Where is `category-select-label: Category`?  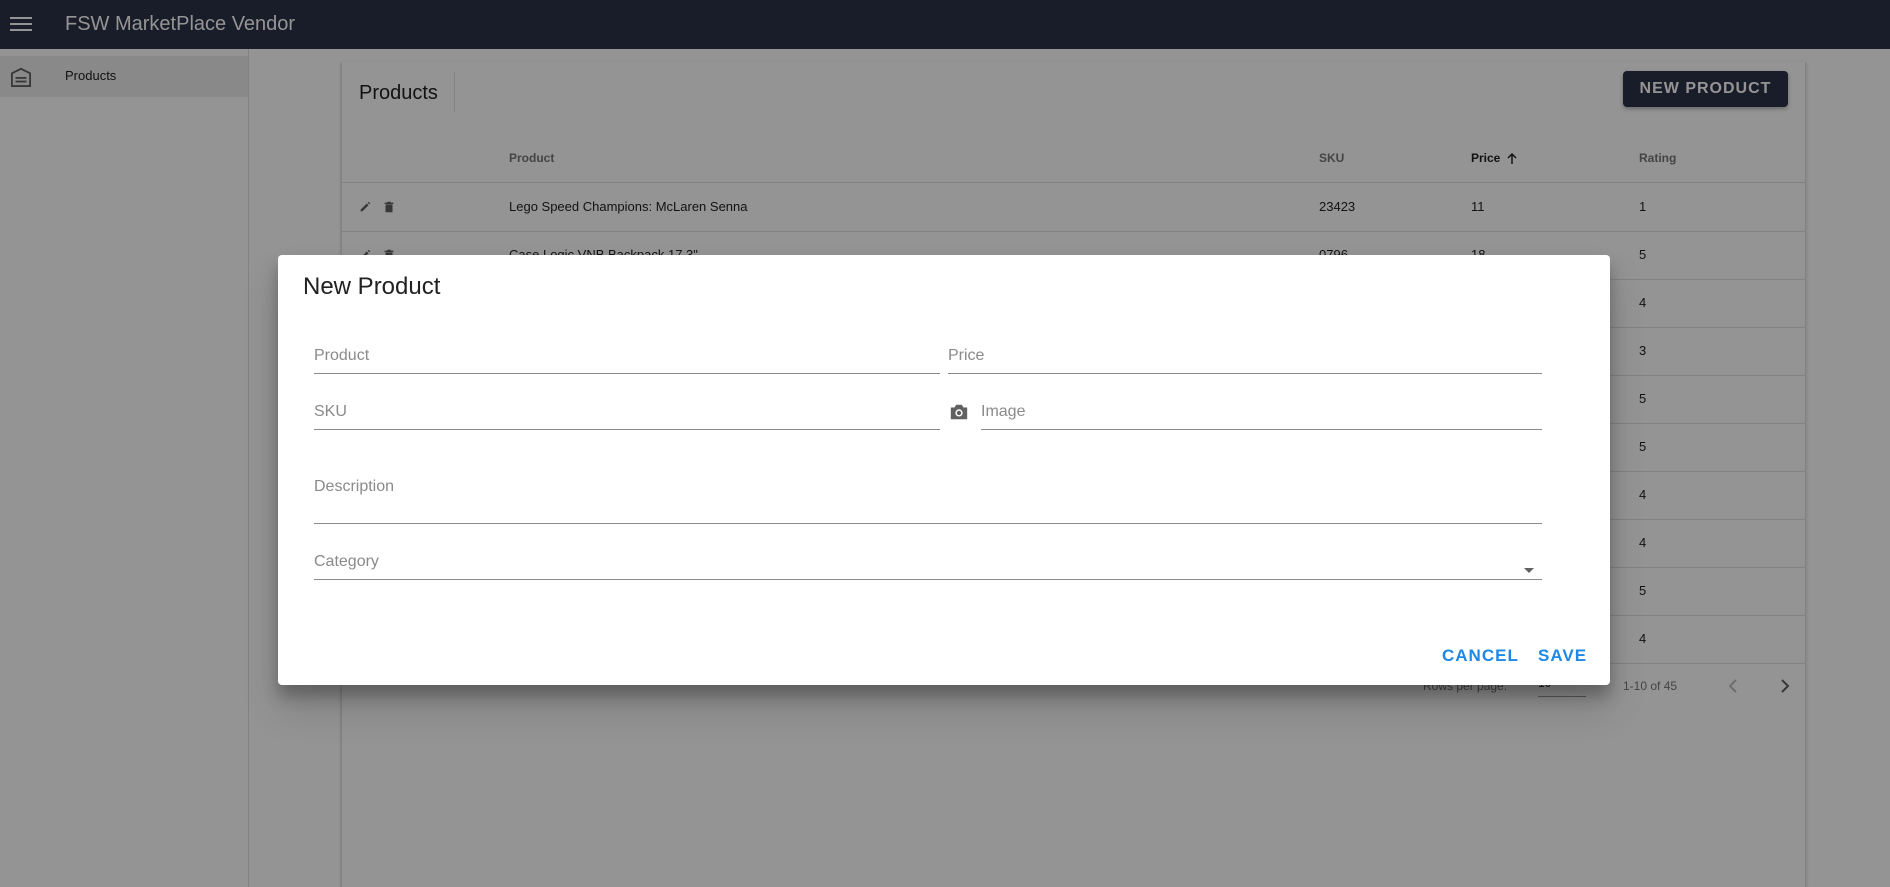
category-select-label: Category is located at coordinates (346, 561).